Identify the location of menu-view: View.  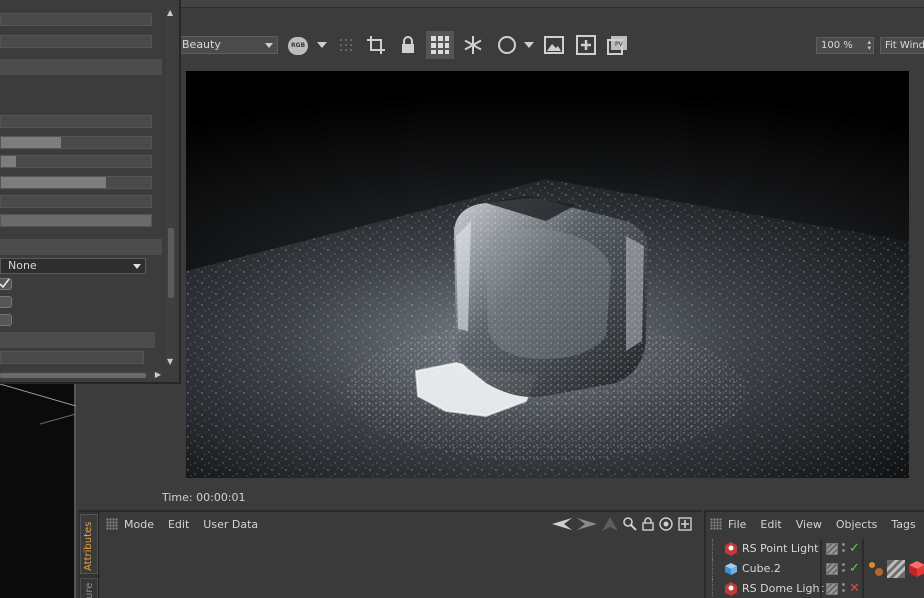
(809, 524).